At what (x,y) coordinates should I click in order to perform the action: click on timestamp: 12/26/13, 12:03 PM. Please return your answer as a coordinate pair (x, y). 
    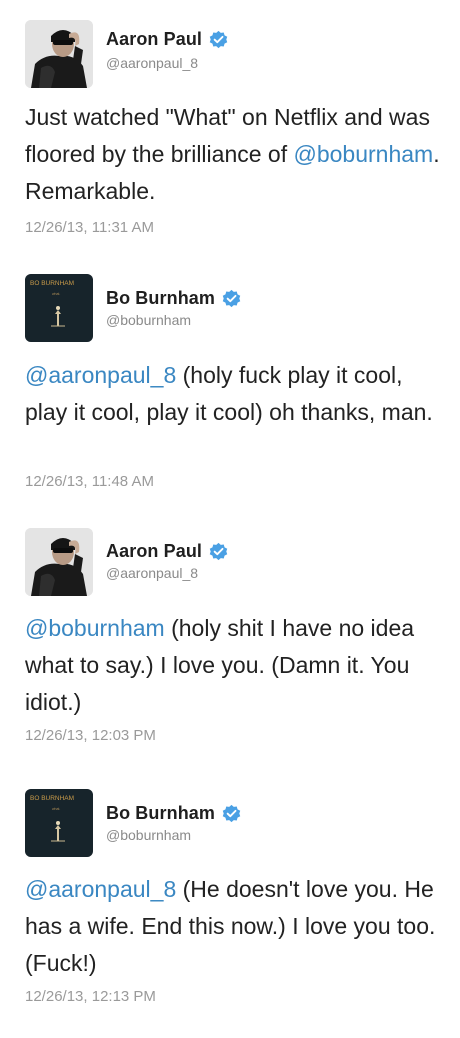
    Looking at the image, I should click on (90, 735).